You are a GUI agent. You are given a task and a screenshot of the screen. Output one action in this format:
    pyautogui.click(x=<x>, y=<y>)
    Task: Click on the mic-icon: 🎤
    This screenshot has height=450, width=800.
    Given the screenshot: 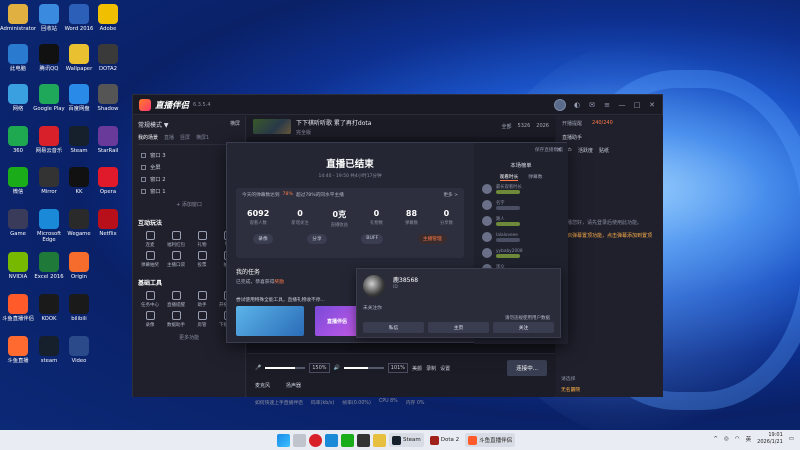 What is the action you would take?
    pyautogui.click(x=258, y=368)
    